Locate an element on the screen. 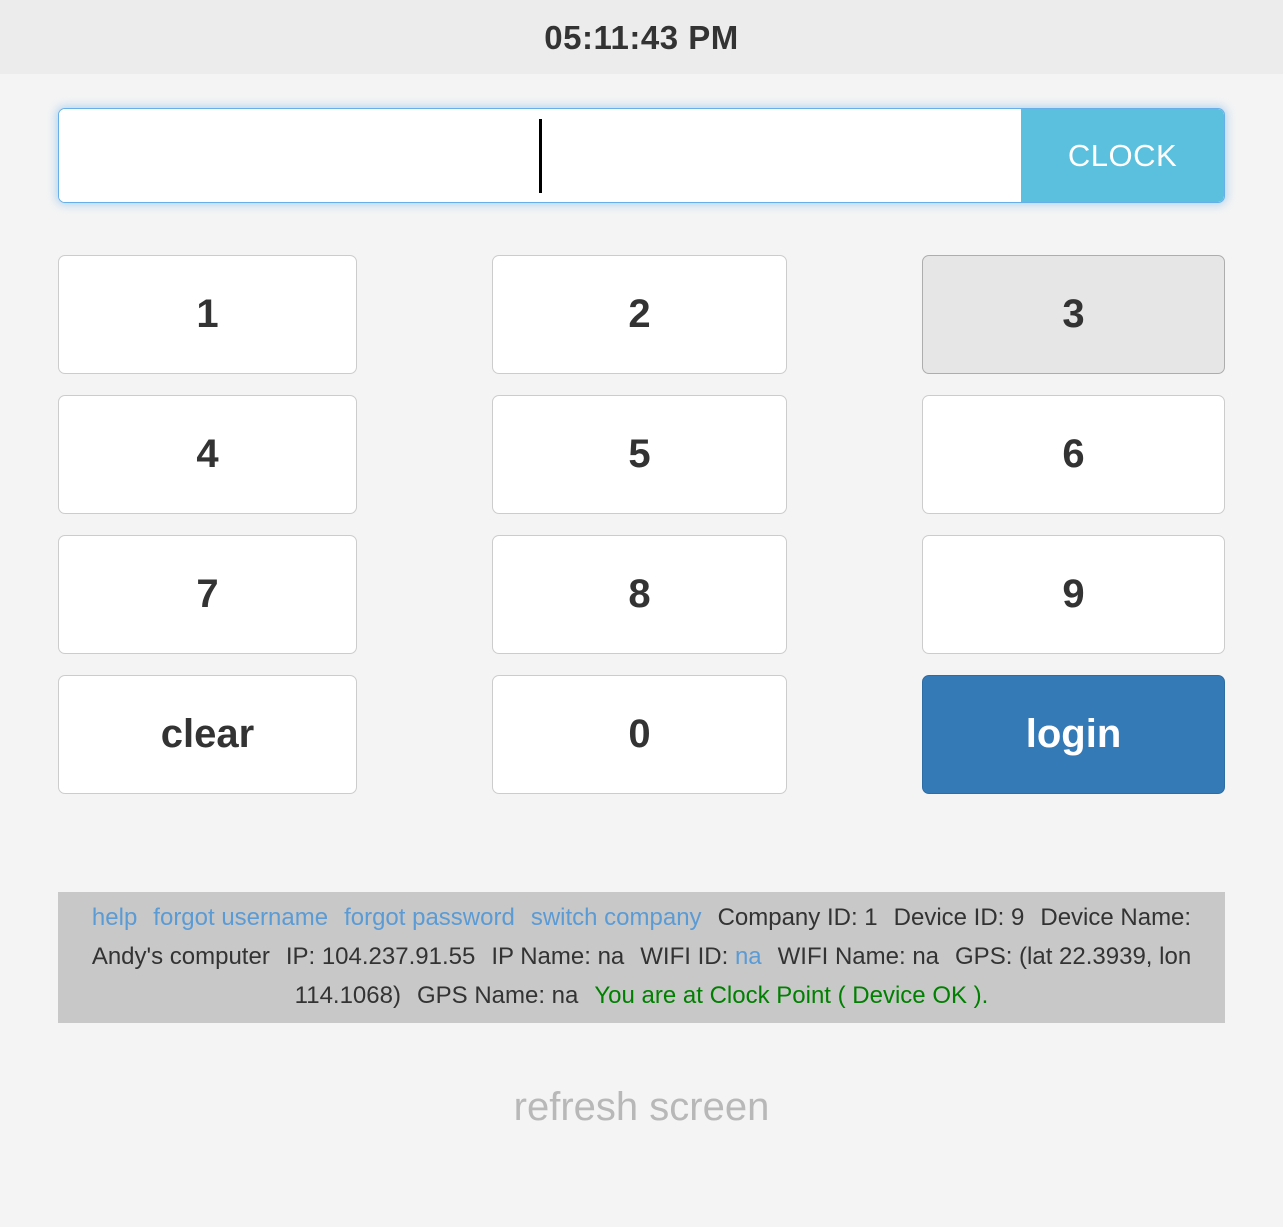 The height and width of the screenshot is (1227, 1283). footer: refresh screen is located at coordinates (641, 1107).